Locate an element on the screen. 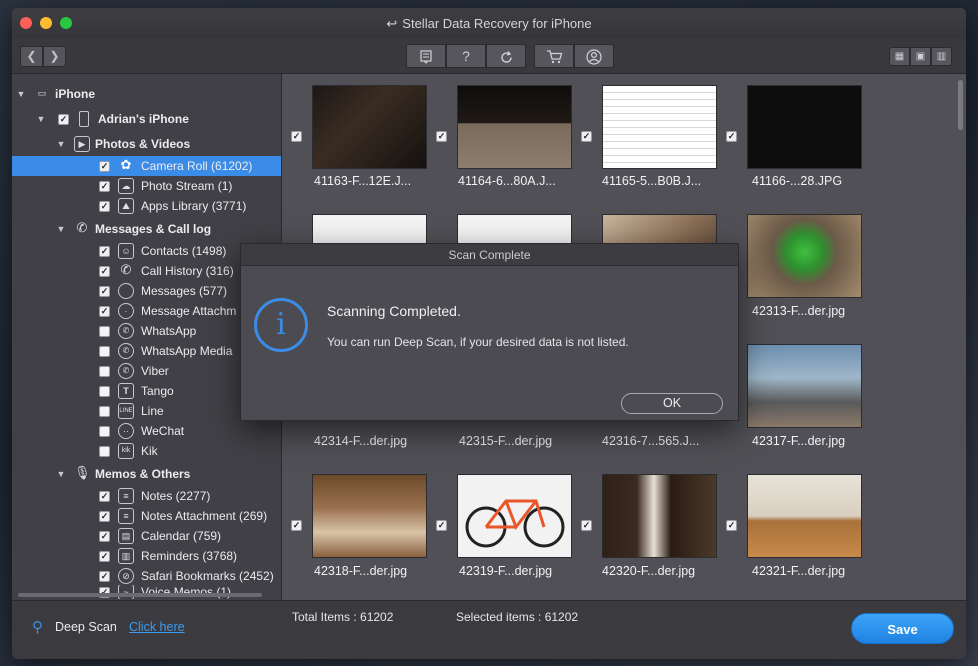  film-icon: ▶ is located at coordinates (82, 144).